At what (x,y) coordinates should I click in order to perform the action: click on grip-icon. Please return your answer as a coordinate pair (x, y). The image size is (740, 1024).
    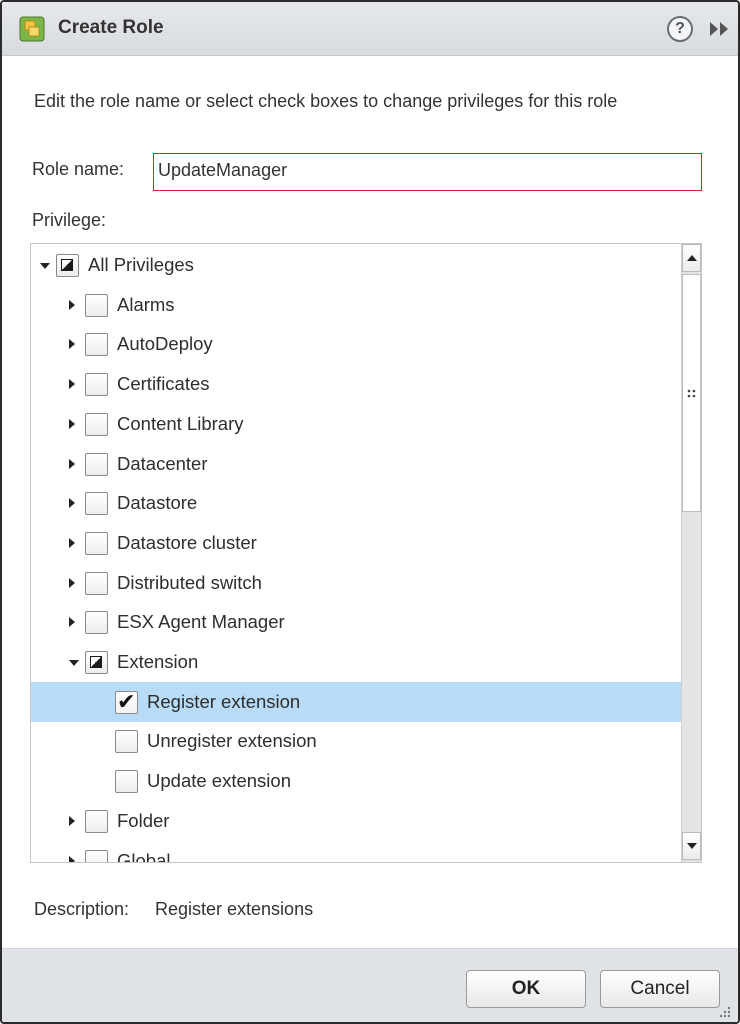
    Looking at the image, I should click on (691, 393).